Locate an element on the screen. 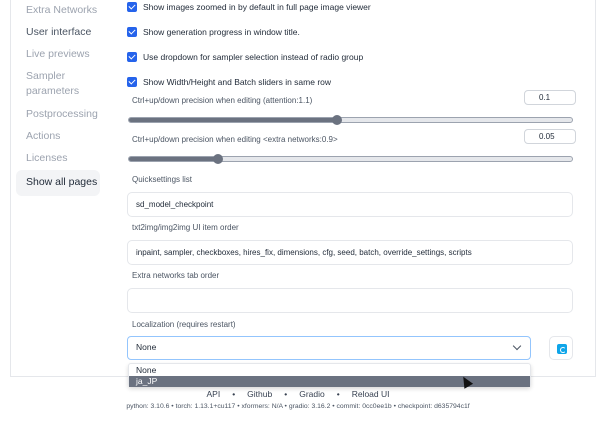  tab-order-input is located at coordinates (350, 300).